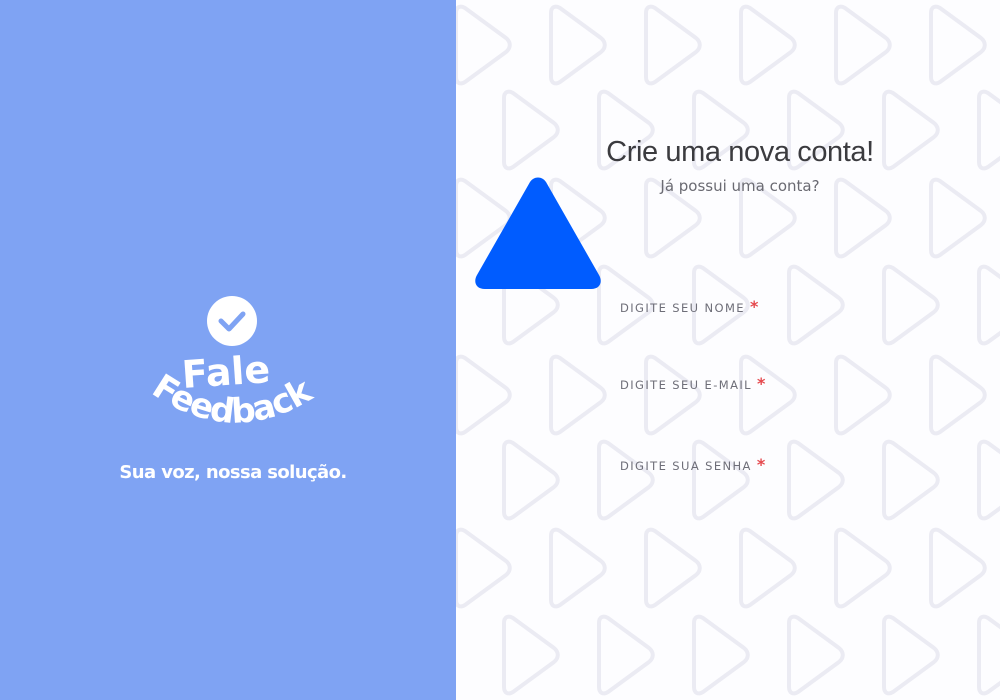 This screenshot has width=1000, height=700. What do you see at coordinates (232, 321) in the screenshot?
I see `check-circle-icon` at bounding box center [232, 321].